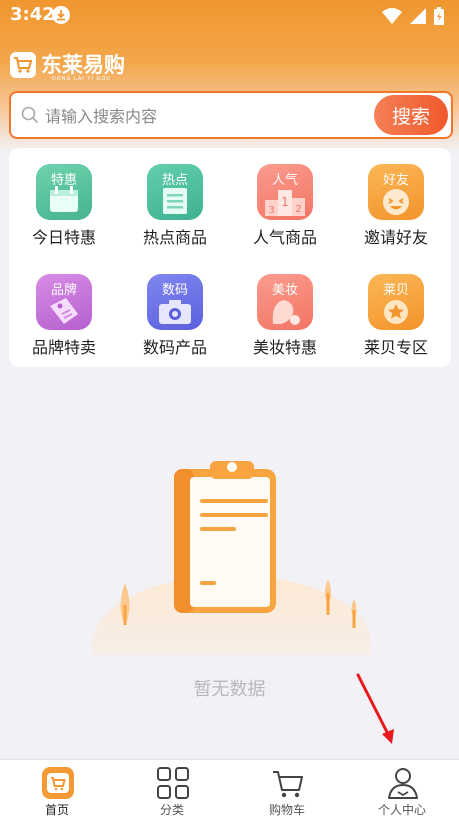 This screenshot has height=821, width=459. Describe the element at coordinates (174, 180) in the screenshot. I see `category-tag: 热点` at that location.